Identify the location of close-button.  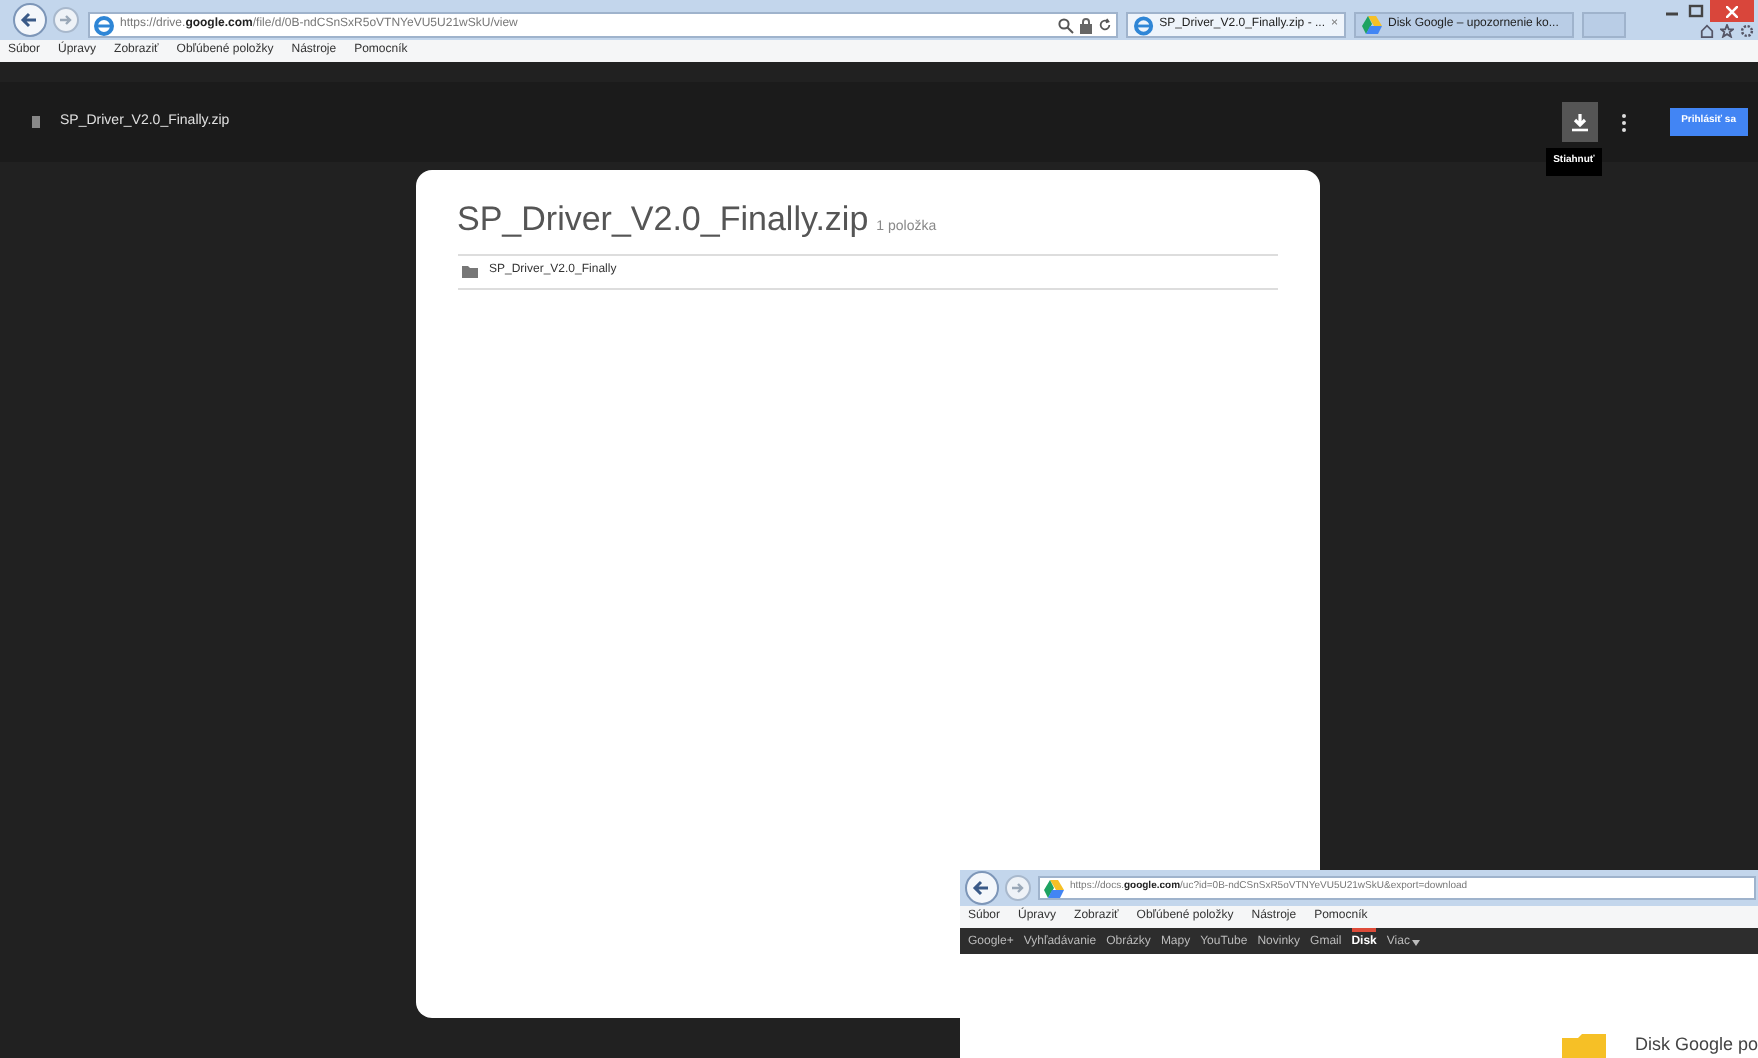
(1732, 11).